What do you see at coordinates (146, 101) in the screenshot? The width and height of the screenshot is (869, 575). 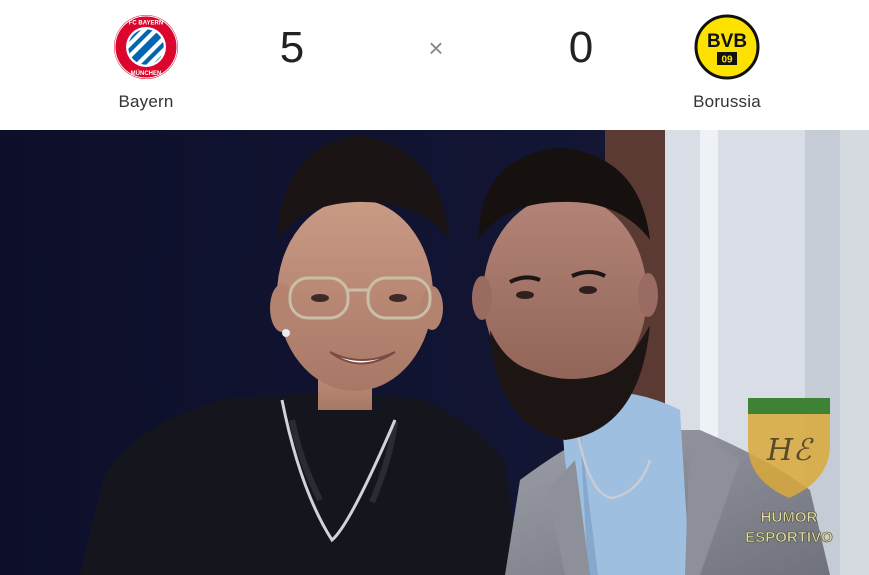 I see `home-team-name: Bayern` at bounding box center [146, 101].